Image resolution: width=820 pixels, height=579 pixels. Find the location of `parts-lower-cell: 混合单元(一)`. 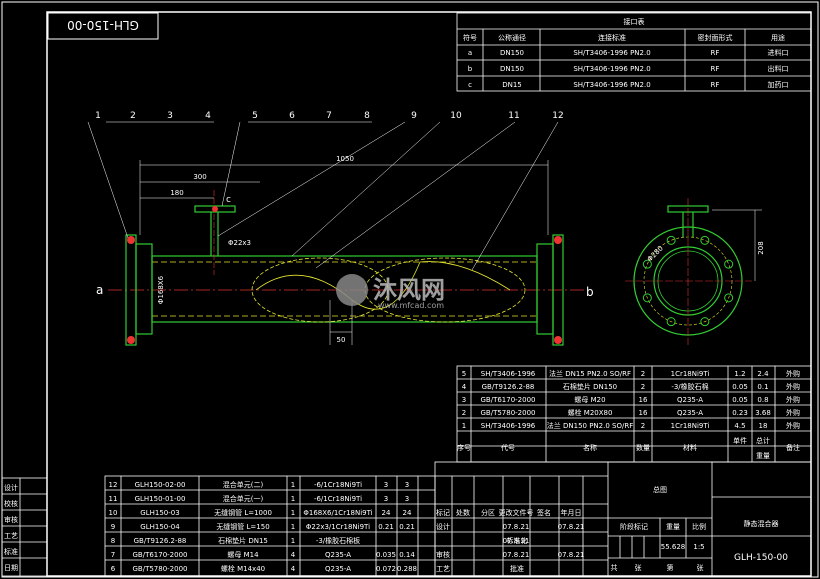

parts-lower-cell: 混合单元(一) is located at coordinates (243, 498).